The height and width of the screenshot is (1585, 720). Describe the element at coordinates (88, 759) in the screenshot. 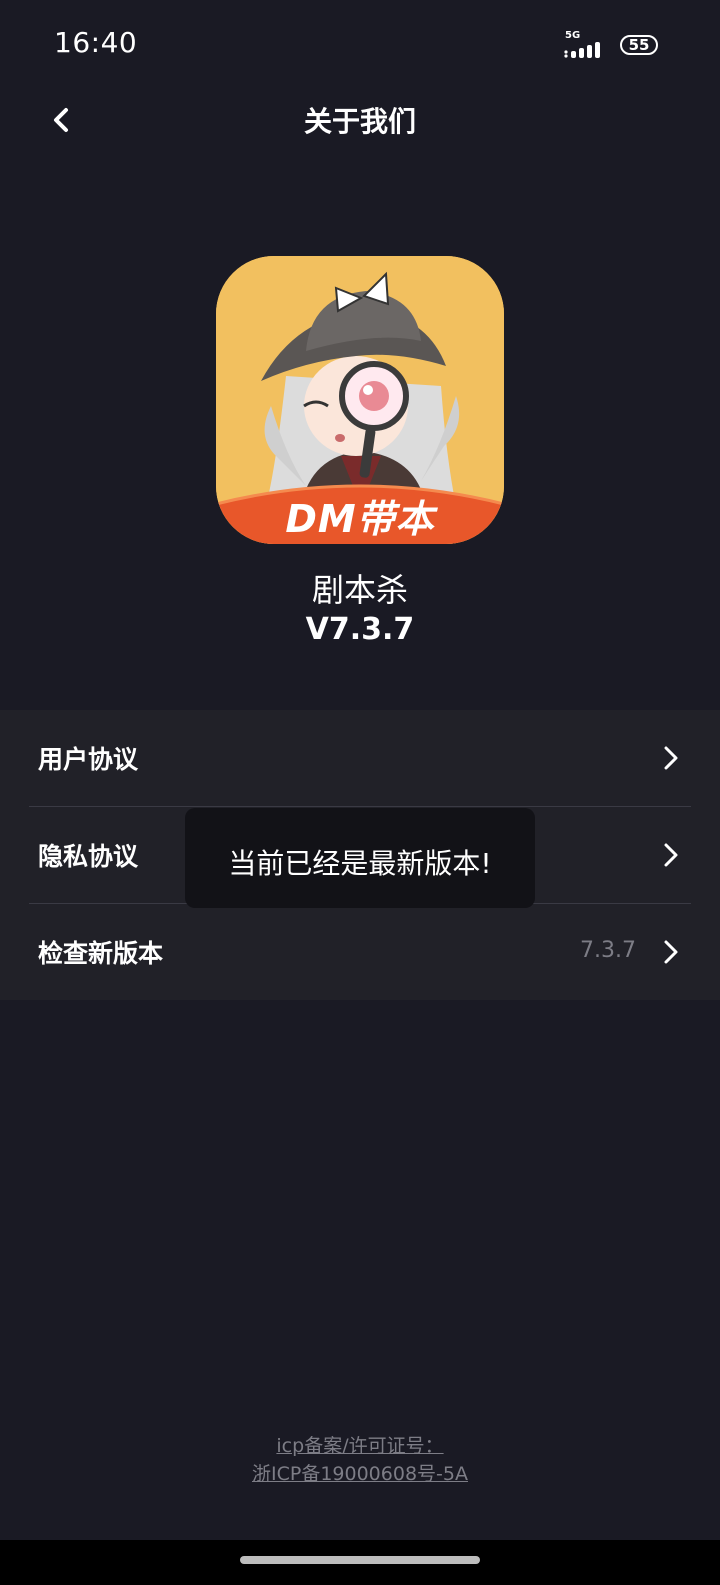

I see `menu-item-label: 用户协议` at that location.